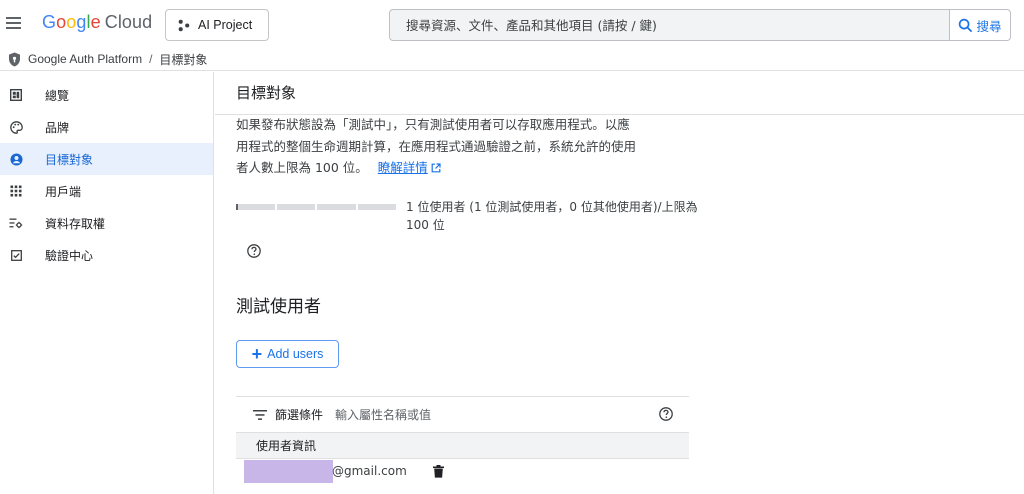 The height and width of the screenshot is (494, 1024). Describe the element at coordinates (433, 124) in the screenshot. I see `description-line: 如果發布狀態設為「測試中」，只有測試使用者可以存取應用程式。以應` at that location.